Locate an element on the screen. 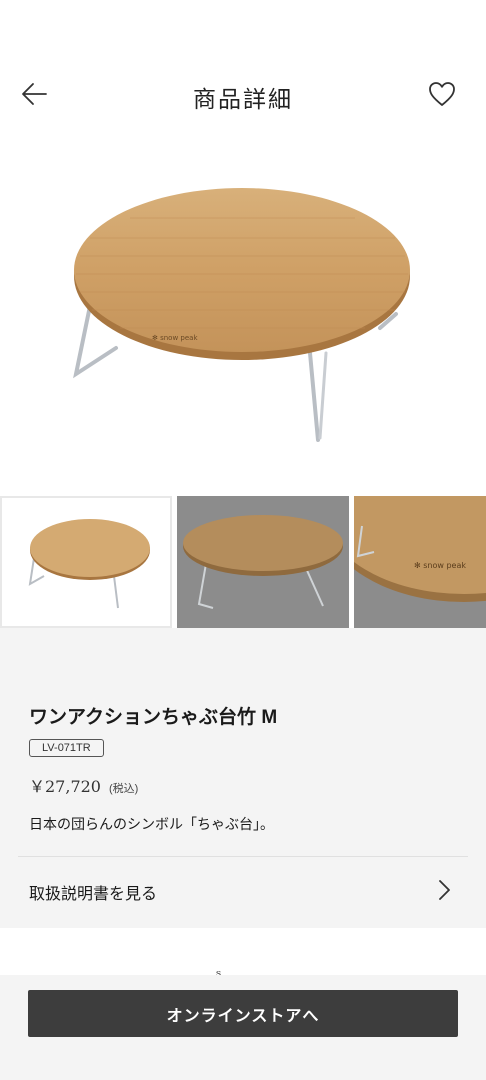 Image resolution: width=486 pixels, height=1080 pixels. thumbnail-table-gray-image is located at coordinates (263, 562).